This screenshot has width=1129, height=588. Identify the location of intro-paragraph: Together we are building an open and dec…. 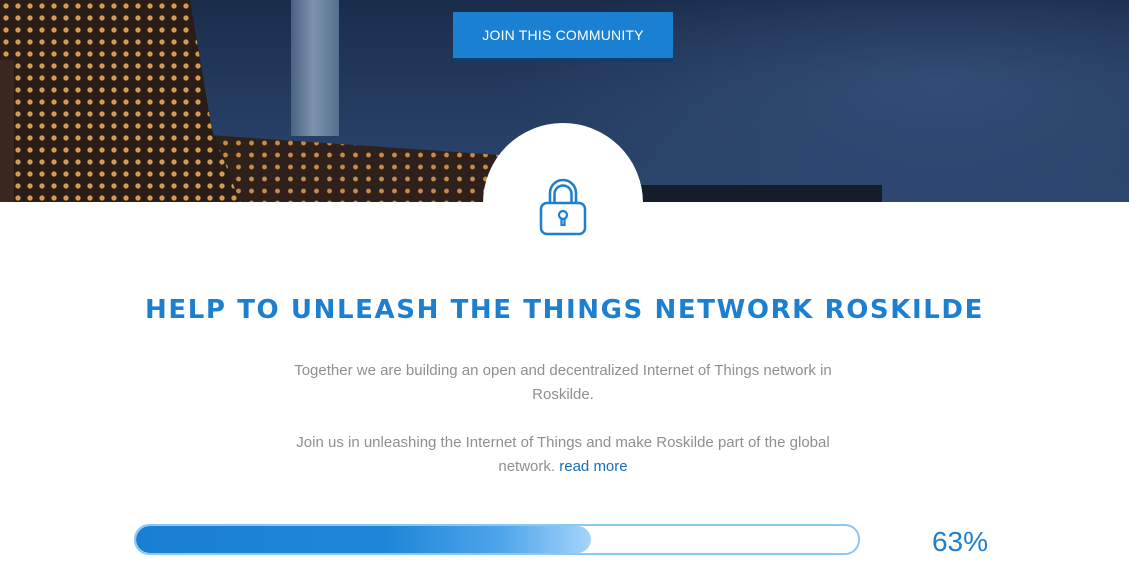
(563, 382).